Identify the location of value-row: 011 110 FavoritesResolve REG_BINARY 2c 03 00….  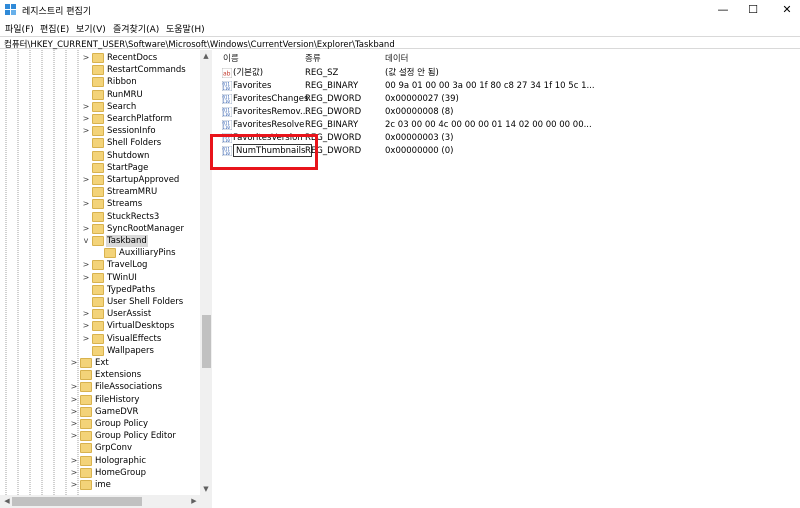
(502, 125).